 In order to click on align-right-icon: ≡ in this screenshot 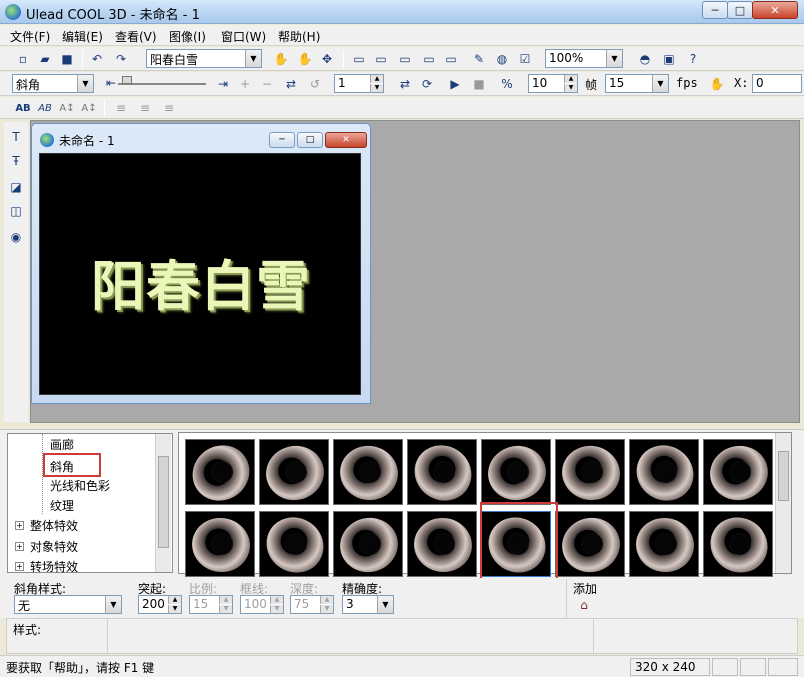, I will do `click(169, 108)`.